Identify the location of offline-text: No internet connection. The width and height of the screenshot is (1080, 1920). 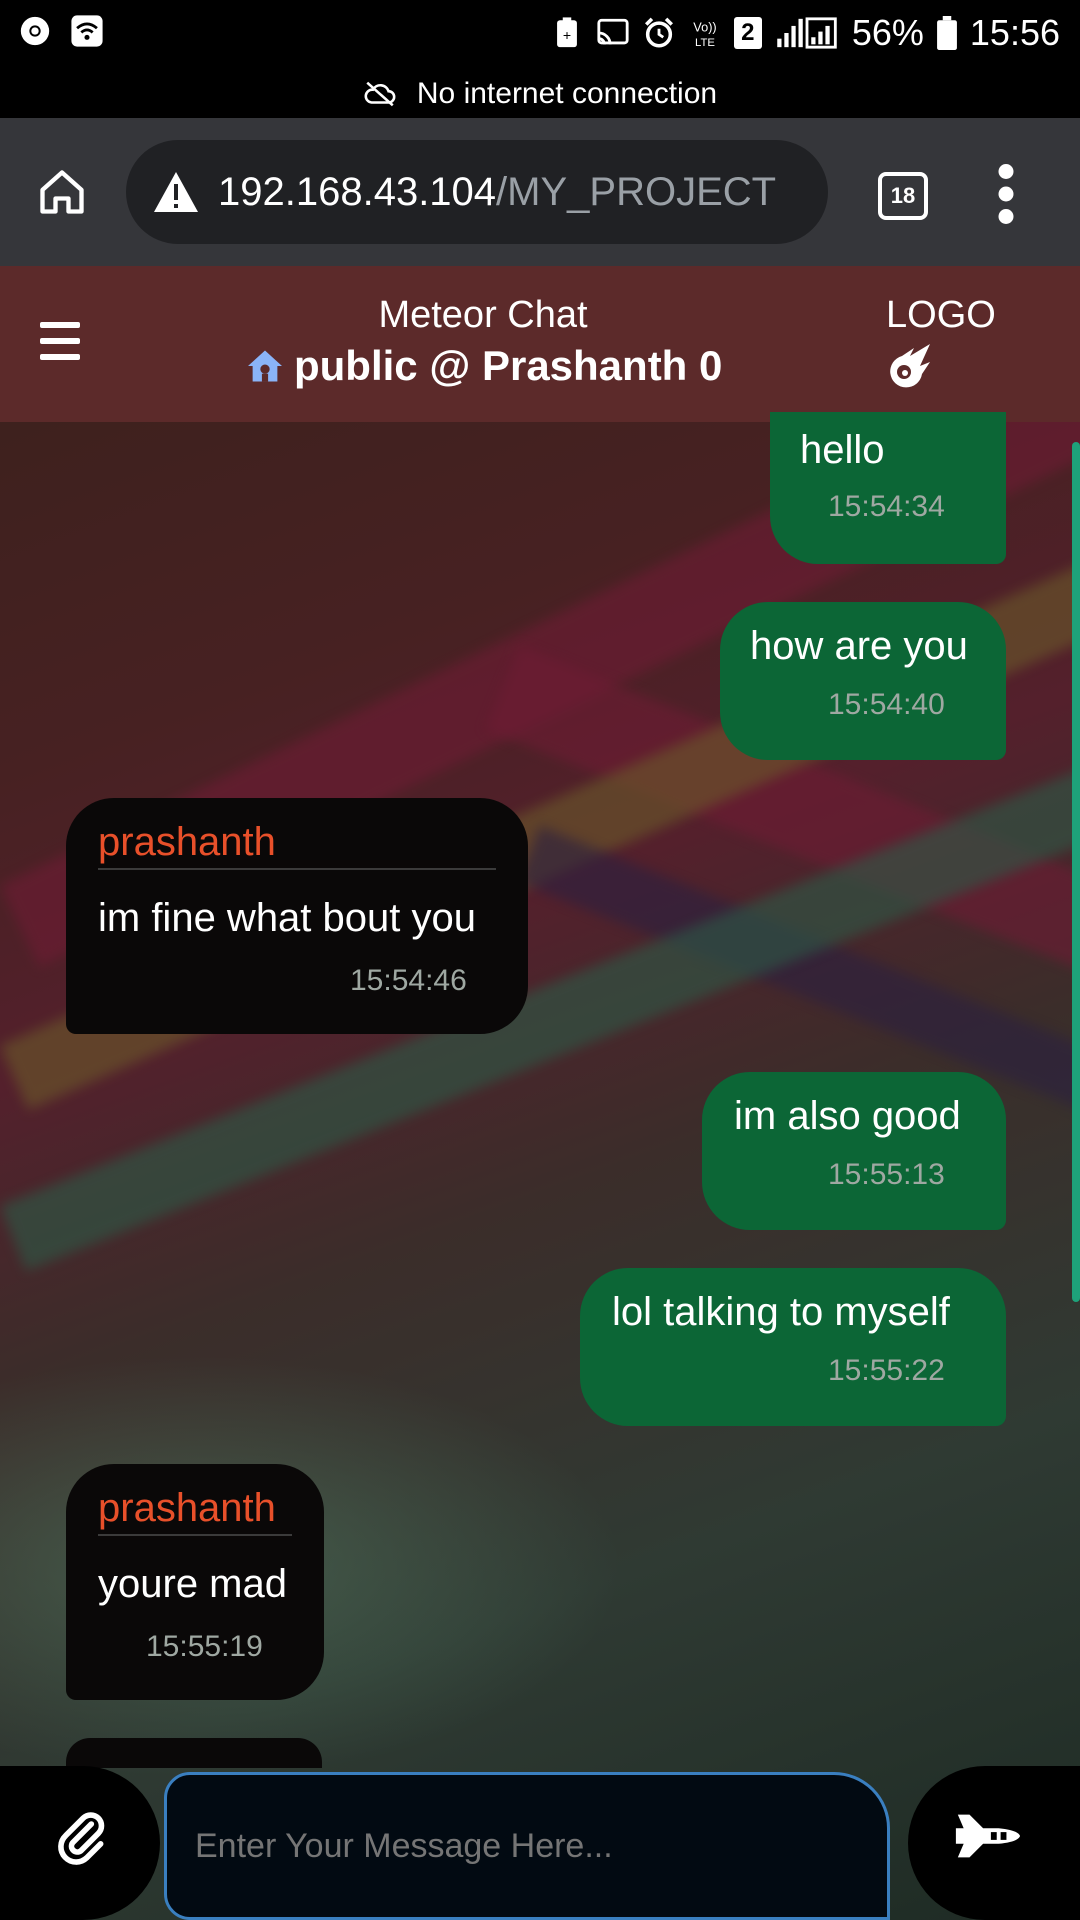
(567, 93).